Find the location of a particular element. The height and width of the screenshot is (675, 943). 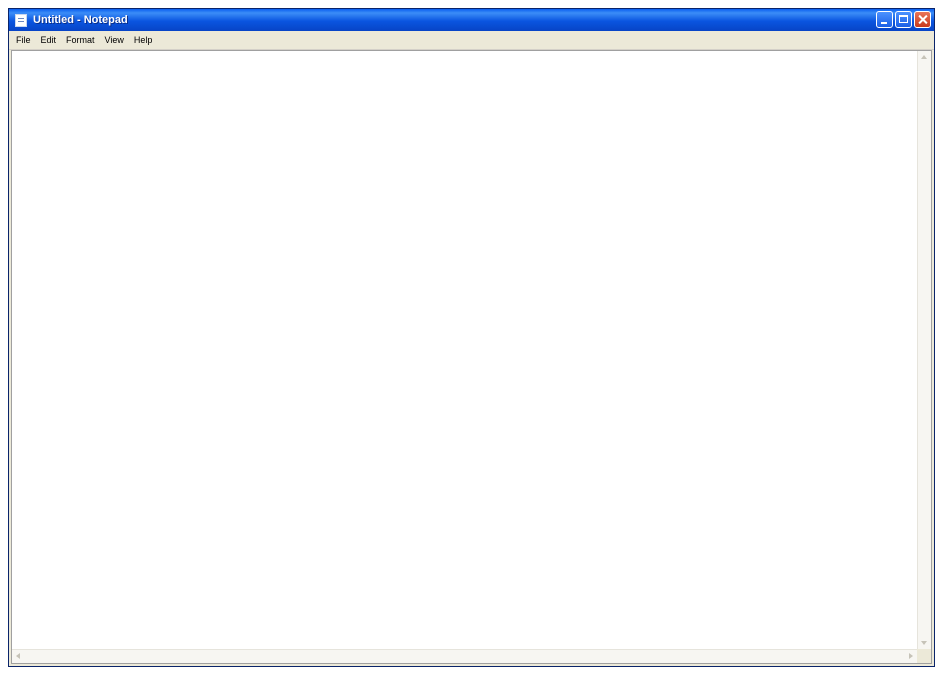

horizontal-scrollbar is located at coordinates (464, 656).